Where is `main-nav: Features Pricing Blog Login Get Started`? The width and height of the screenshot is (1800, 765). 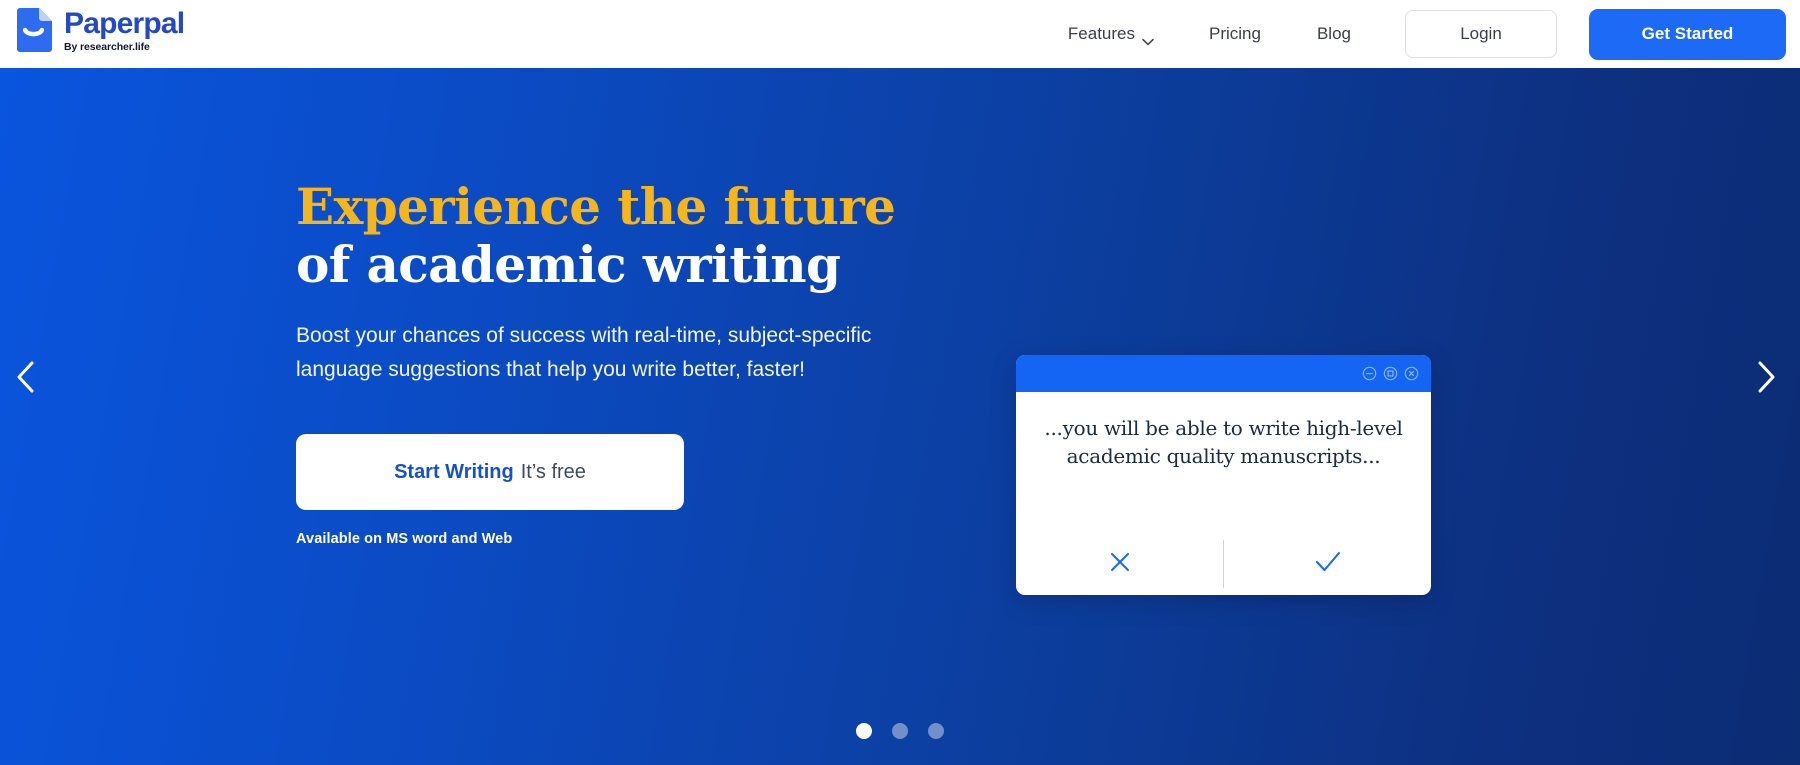 main-nav: Features Pricing Blog Login Get Started is located at coordinates (1413, 34).